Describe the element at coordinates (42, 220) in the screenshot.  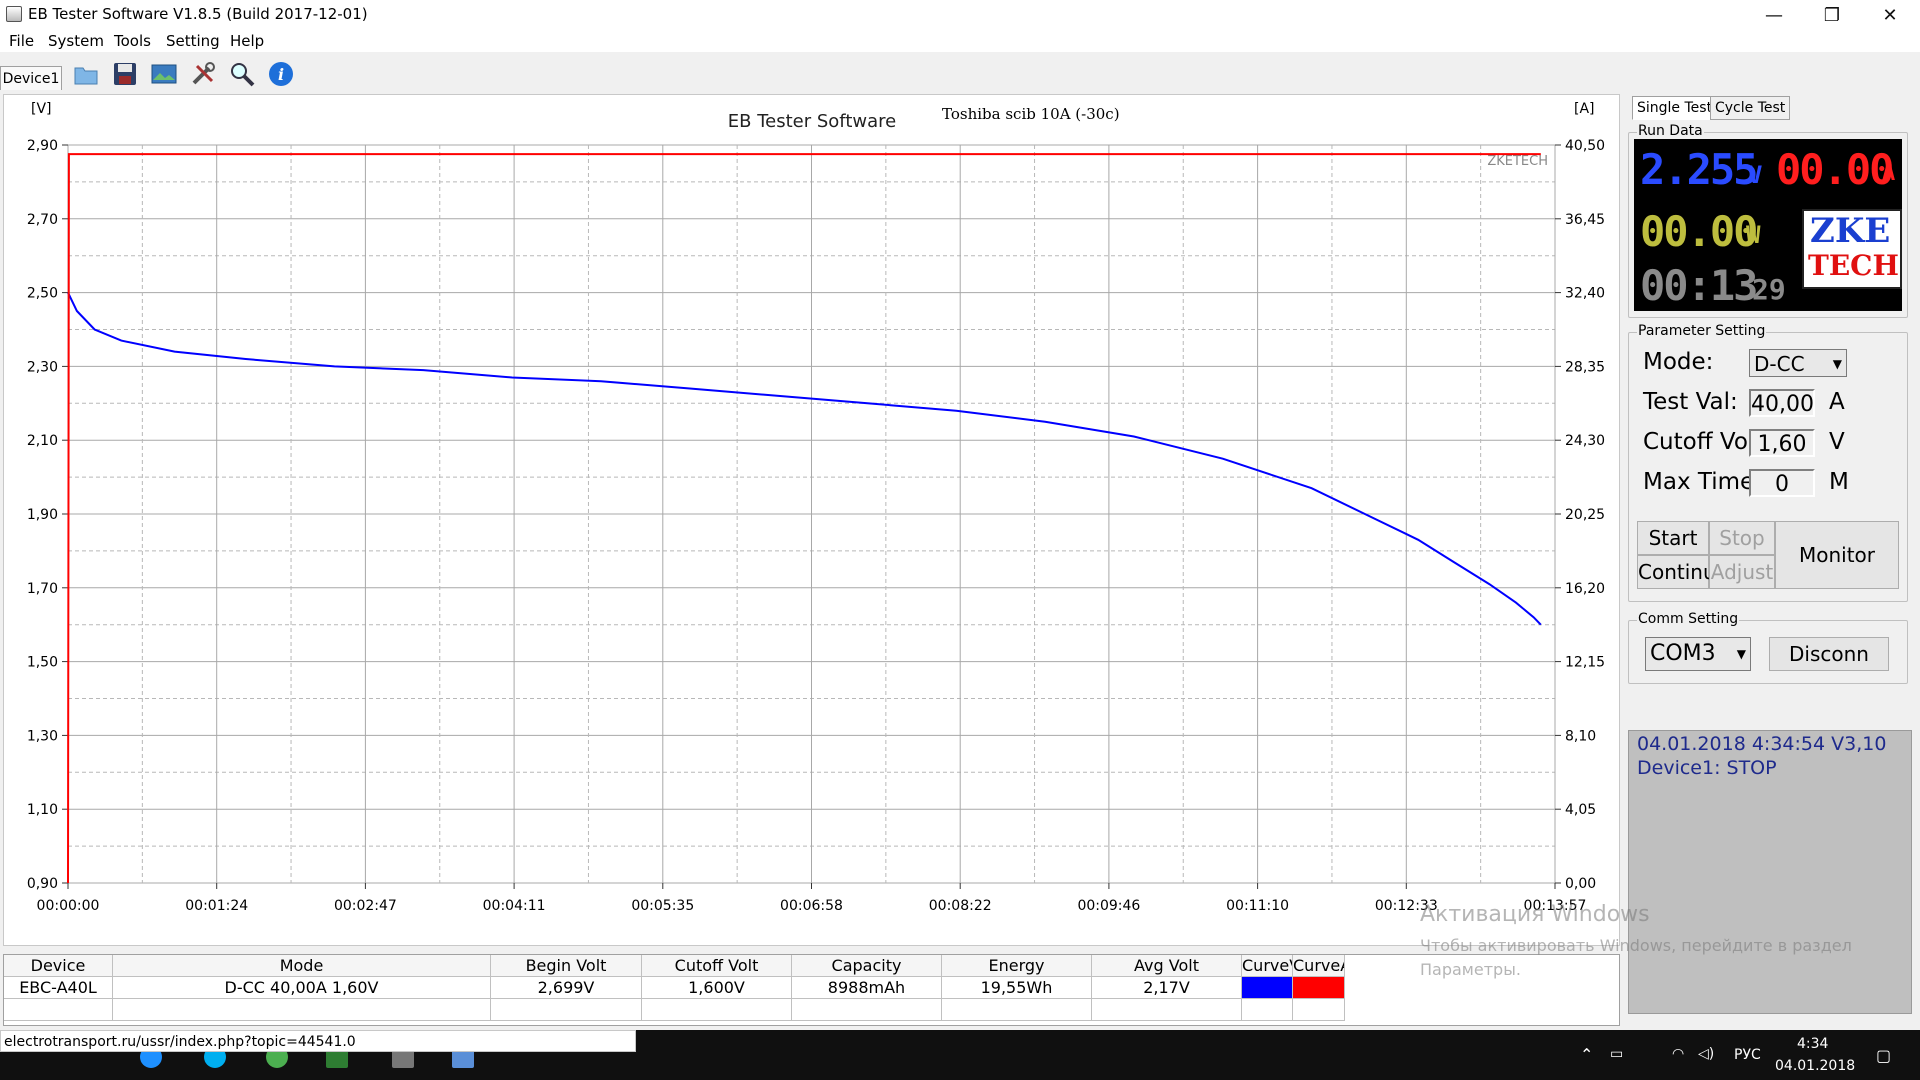
I see `left-tick-label: 2,70` at that location.